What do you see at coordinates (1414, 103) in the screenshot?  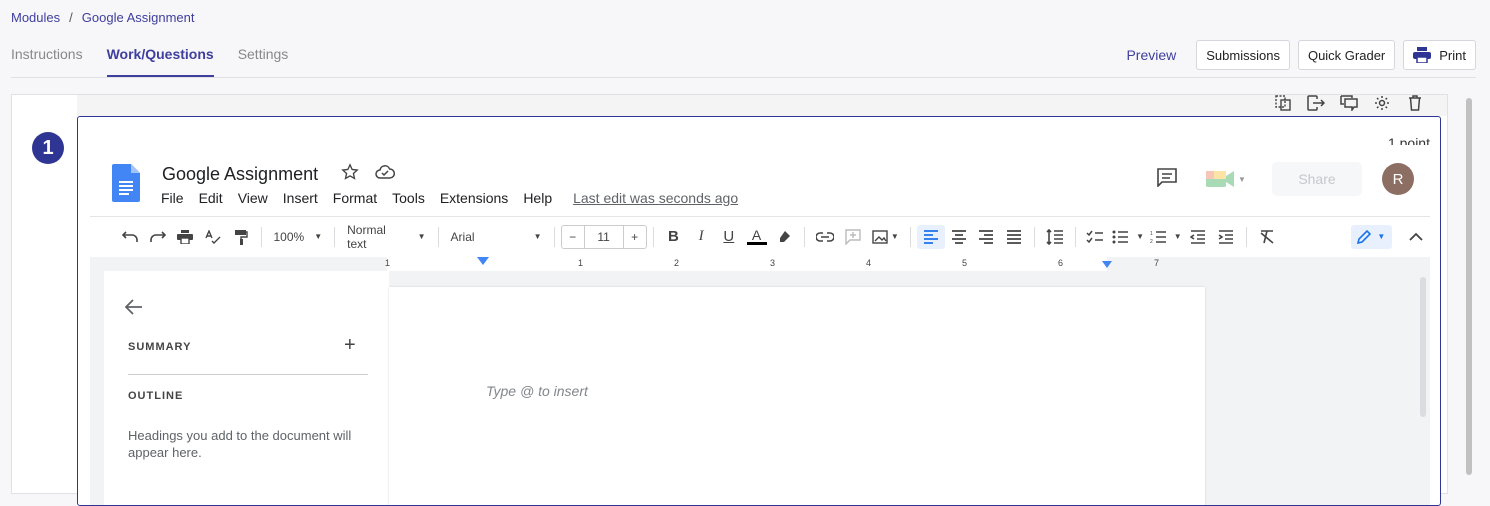 I see `trash-icon` at bounding box center [1414, 103].